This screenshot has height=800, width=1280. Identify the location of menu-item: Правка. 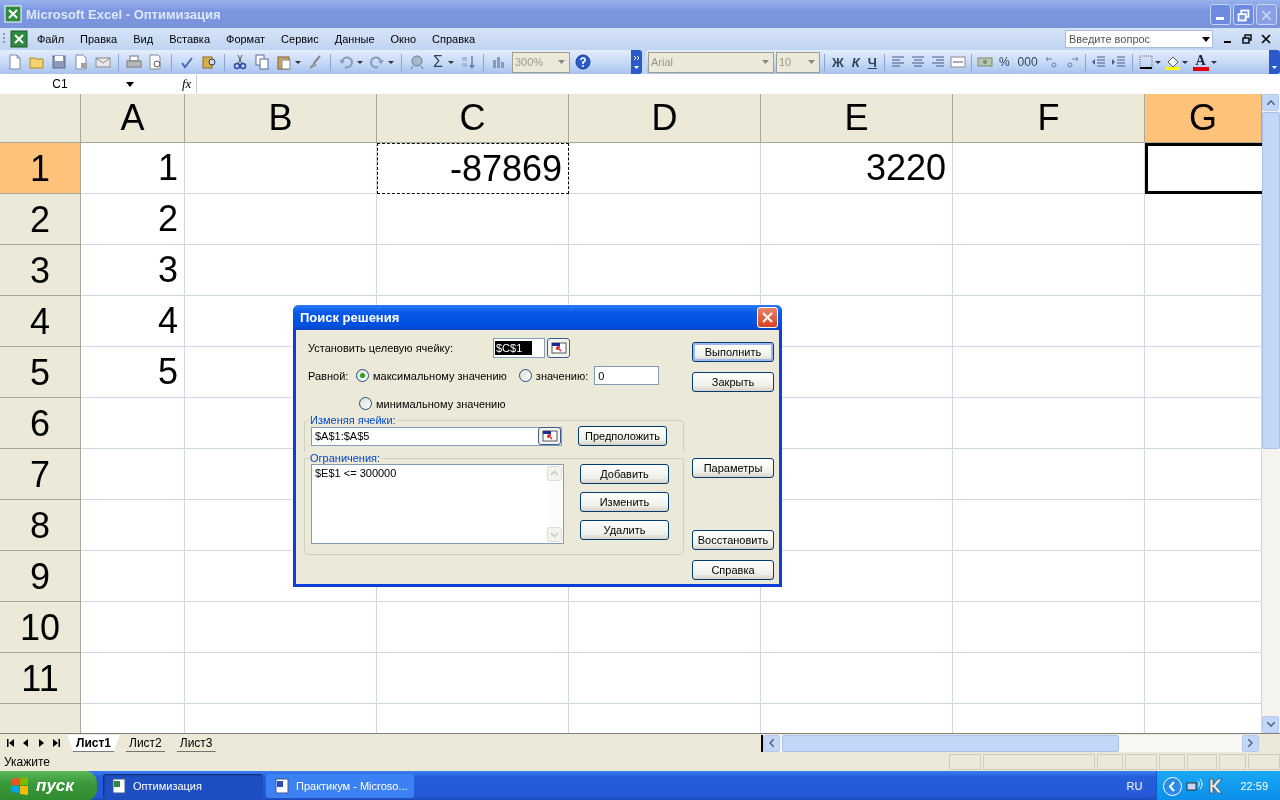
(99, 39).